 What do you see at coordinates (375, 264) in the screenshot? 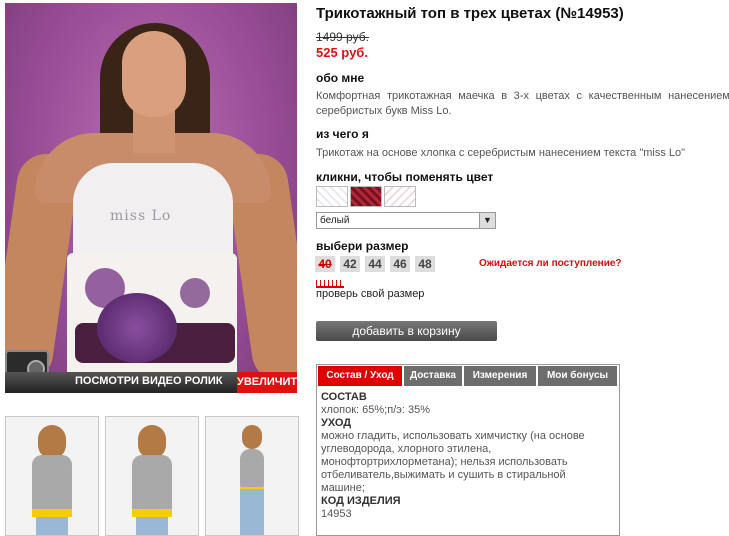
I see `size-option-44: 44` at bounding box center [375, 264].